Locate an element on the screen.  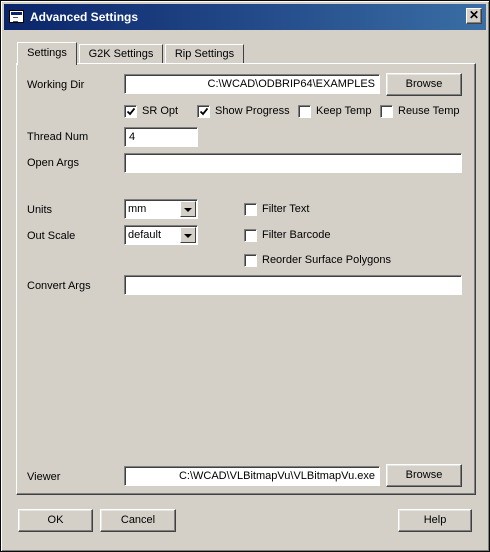
filter-barcode-box is located at coordinates (250, 235).